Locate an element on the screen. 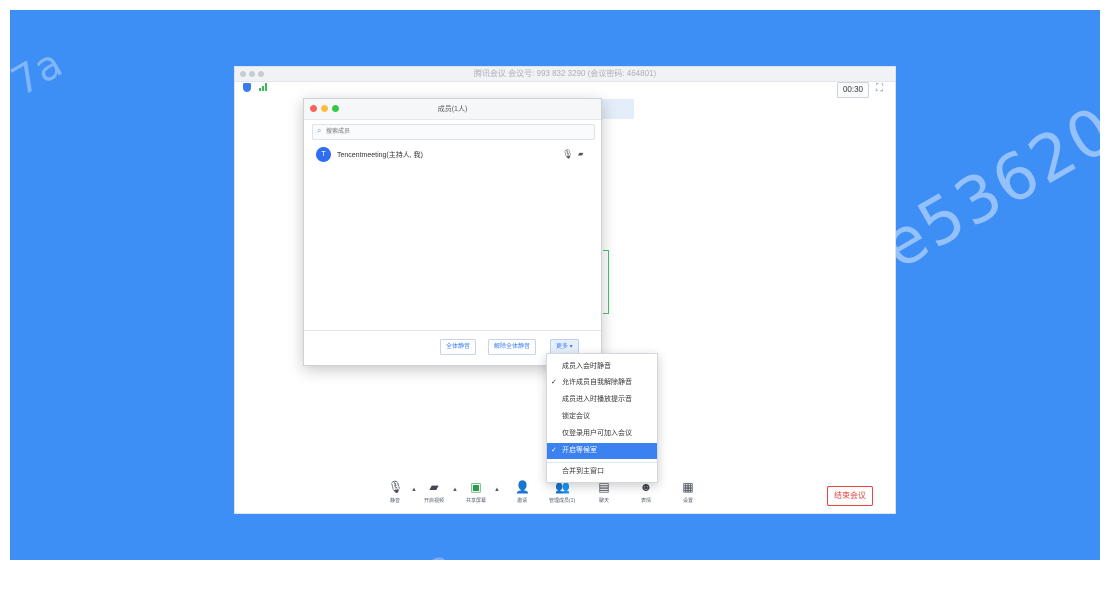 The width and height of the screenshot is (1105, 599). settings-icon: ▦ is located at coordinates (688, 487).